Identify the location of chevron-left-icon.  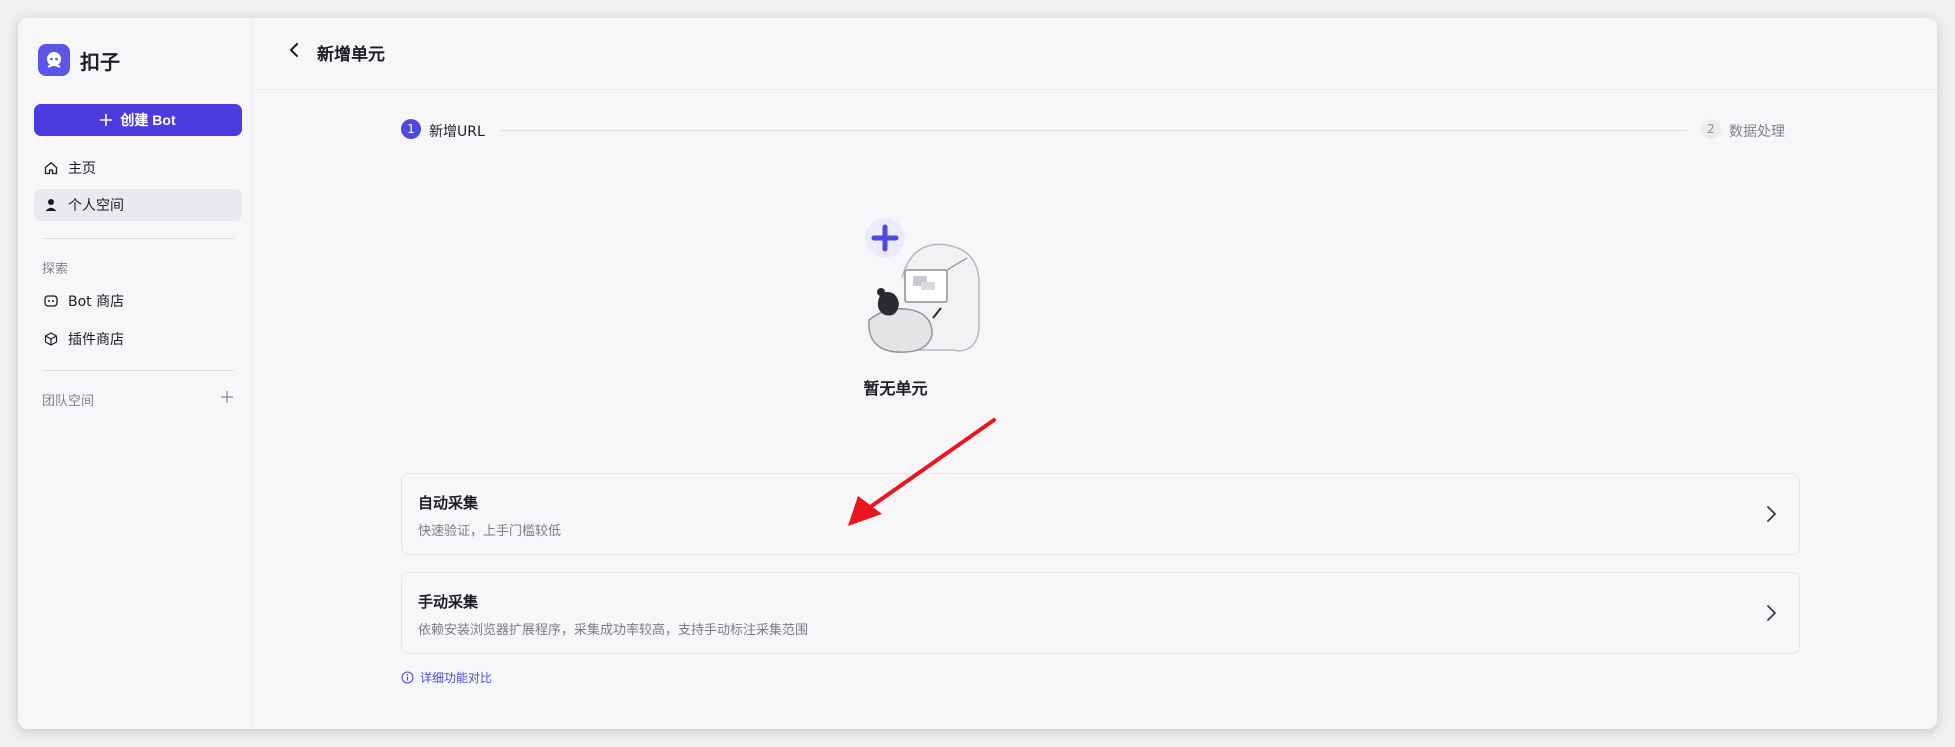
(294, 50).